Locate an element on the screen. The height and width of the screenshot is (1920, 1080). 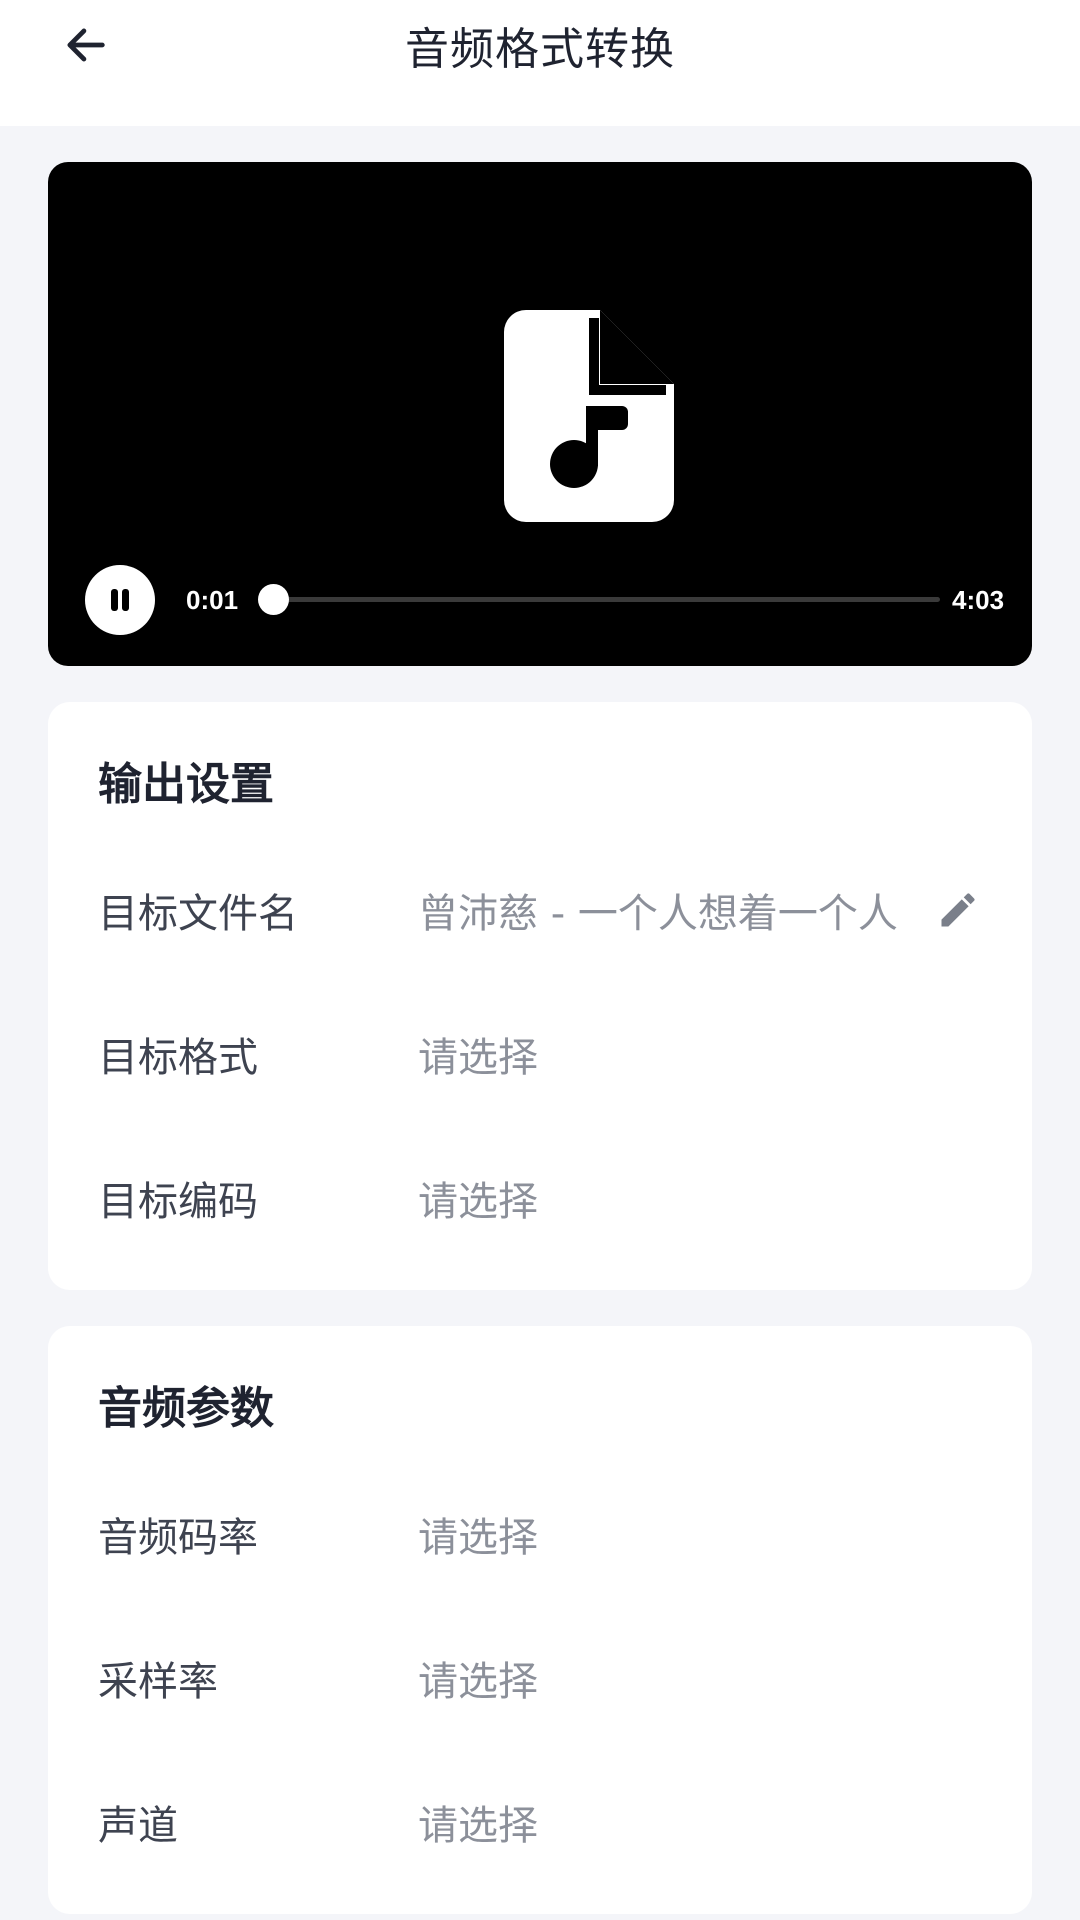
channel-value: 请选择 is located at coordinates (478, 1826).